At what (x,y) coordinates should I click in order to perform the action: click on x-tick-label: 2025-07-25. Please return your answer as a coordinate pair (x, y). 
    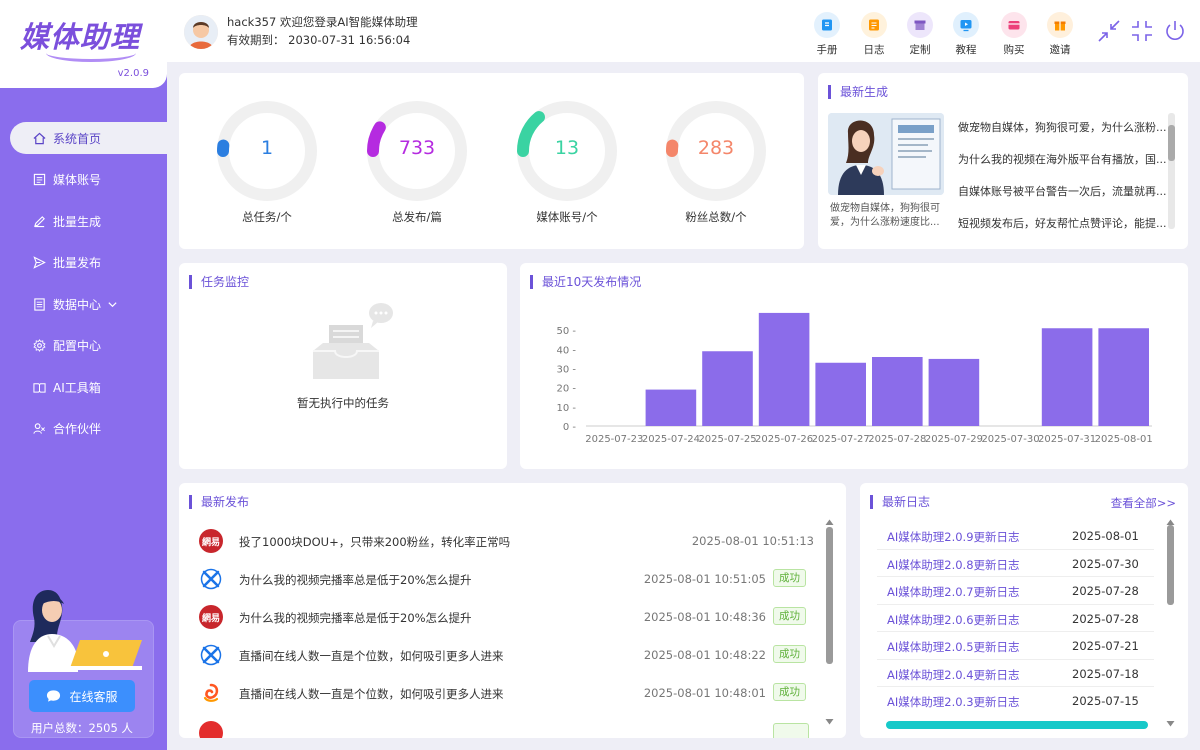
    Looking at the image, I should click on (727, 439).